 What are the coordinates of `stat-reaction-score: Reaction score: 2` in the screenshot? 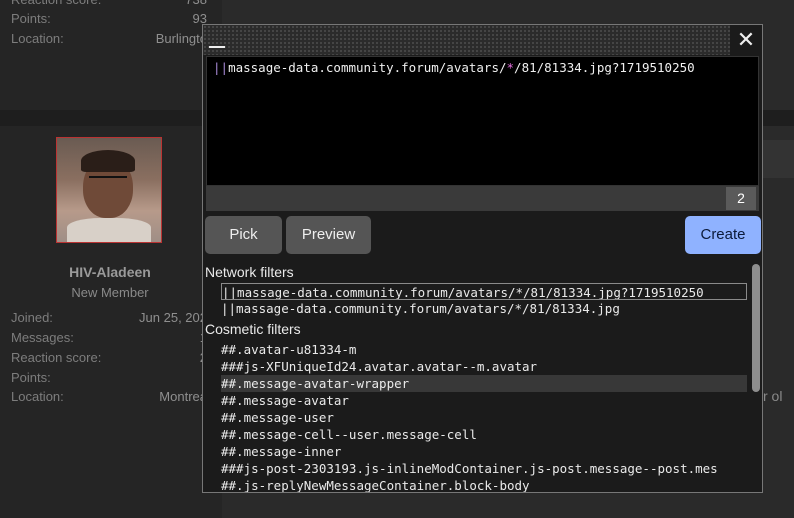 It's located at (109, 357).